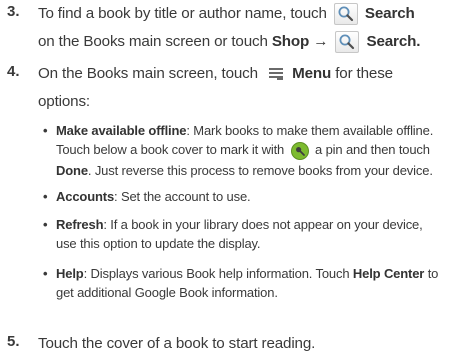 Image resolution: width=472 pixels, height=364 pixels. I want to click on shop-label: Shop, so click(290, 41).